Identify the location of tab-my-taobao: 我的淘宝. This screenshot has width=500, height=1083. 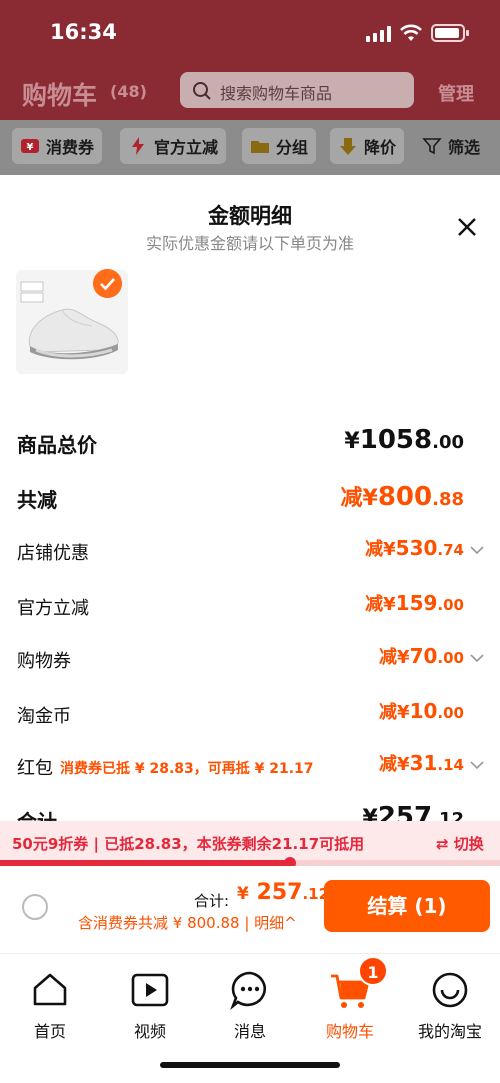
(450, 1004).